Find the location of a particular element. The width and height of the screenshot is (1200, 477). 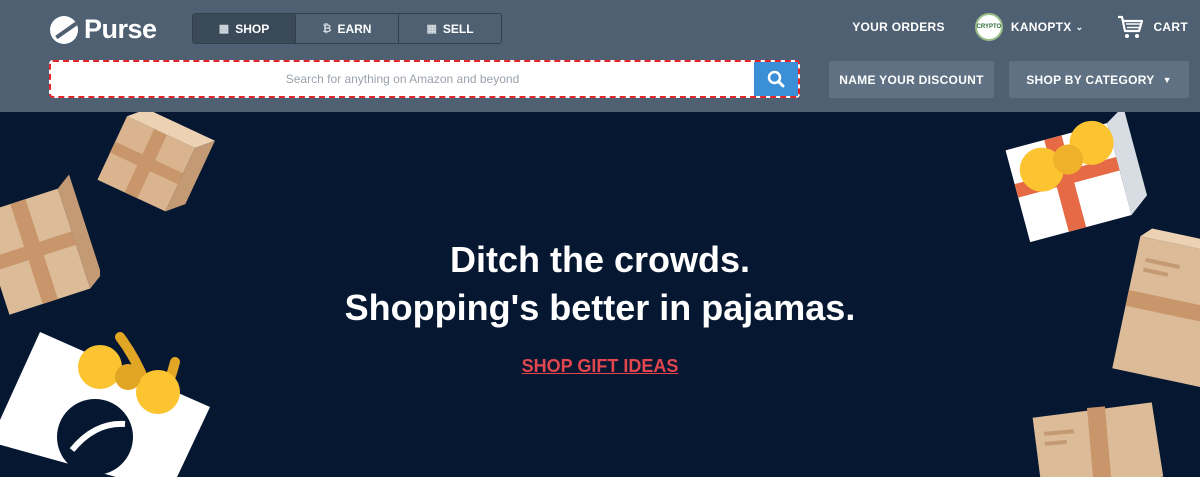

bitcoin-icon: ₿ is located at coordinates (327, 28).